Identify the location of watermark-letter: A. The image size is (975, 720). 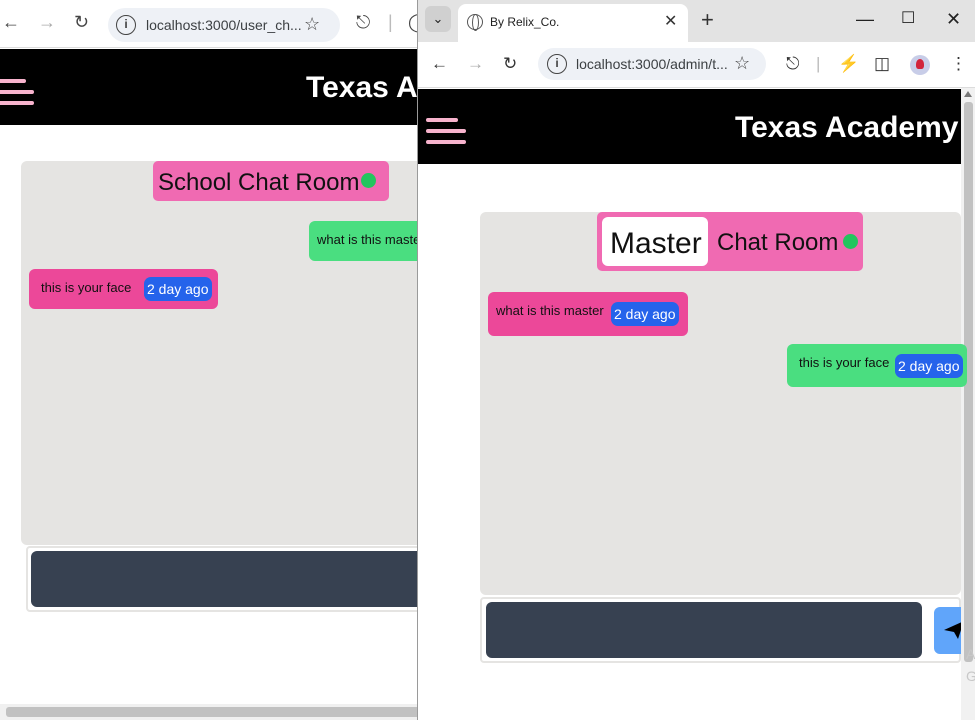
(970, 654).